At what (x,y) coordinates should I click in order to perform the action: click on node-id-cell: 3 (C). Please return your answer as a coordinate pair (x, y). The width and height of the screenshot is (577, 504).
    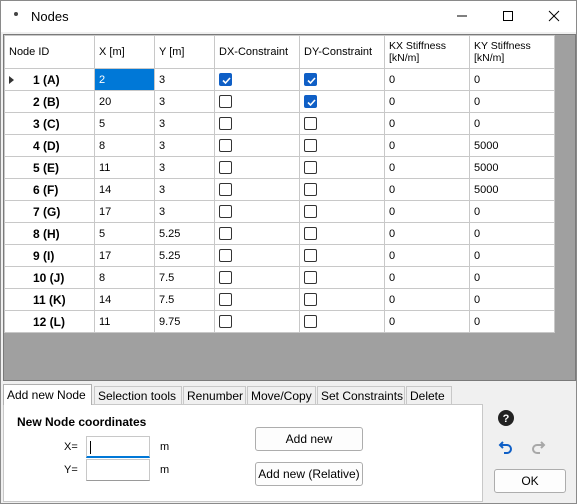
    Looking at the image, I should click on (49, 123).